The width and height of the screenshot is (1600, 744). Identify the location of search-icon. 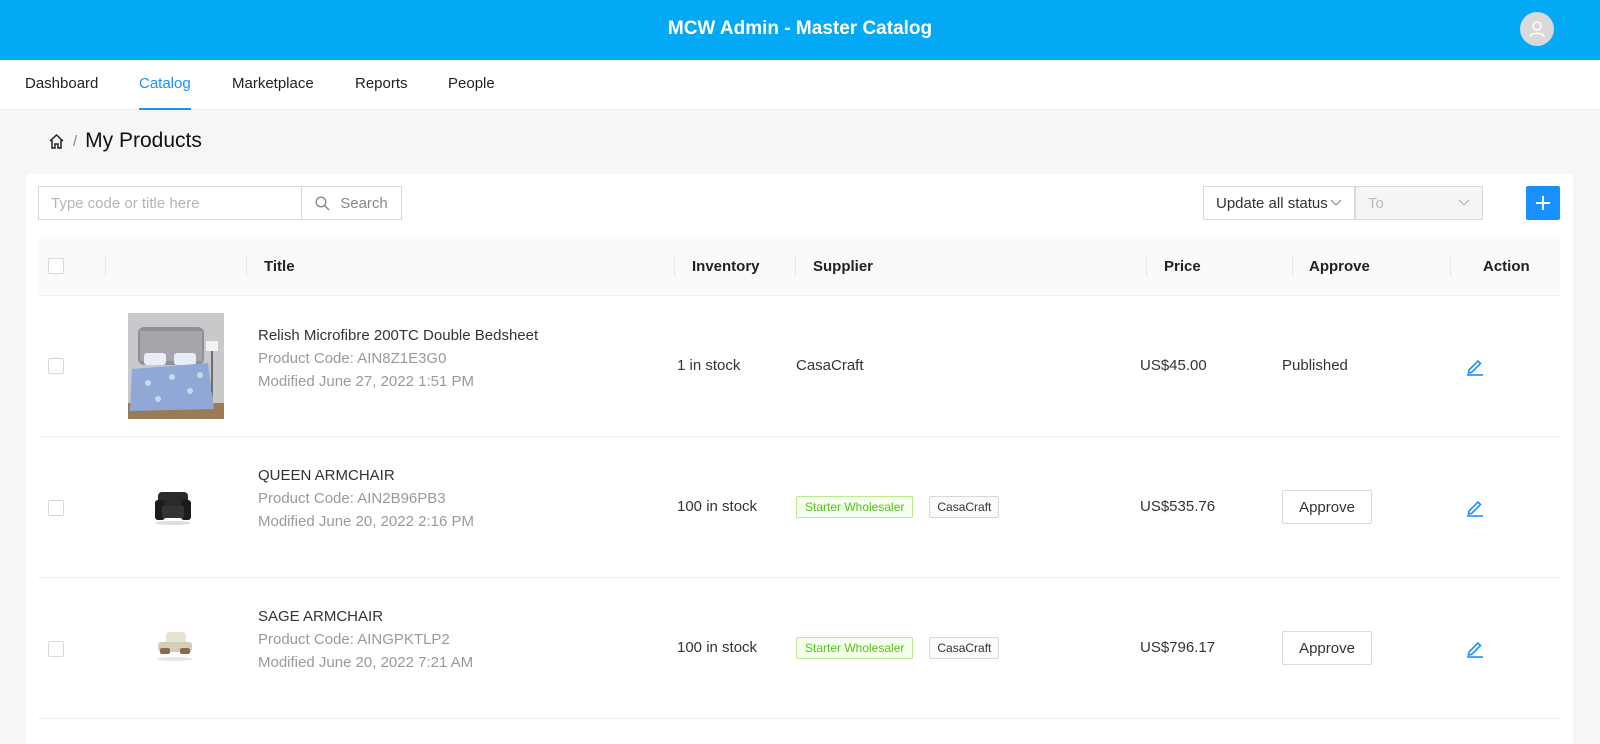
(322, 202).